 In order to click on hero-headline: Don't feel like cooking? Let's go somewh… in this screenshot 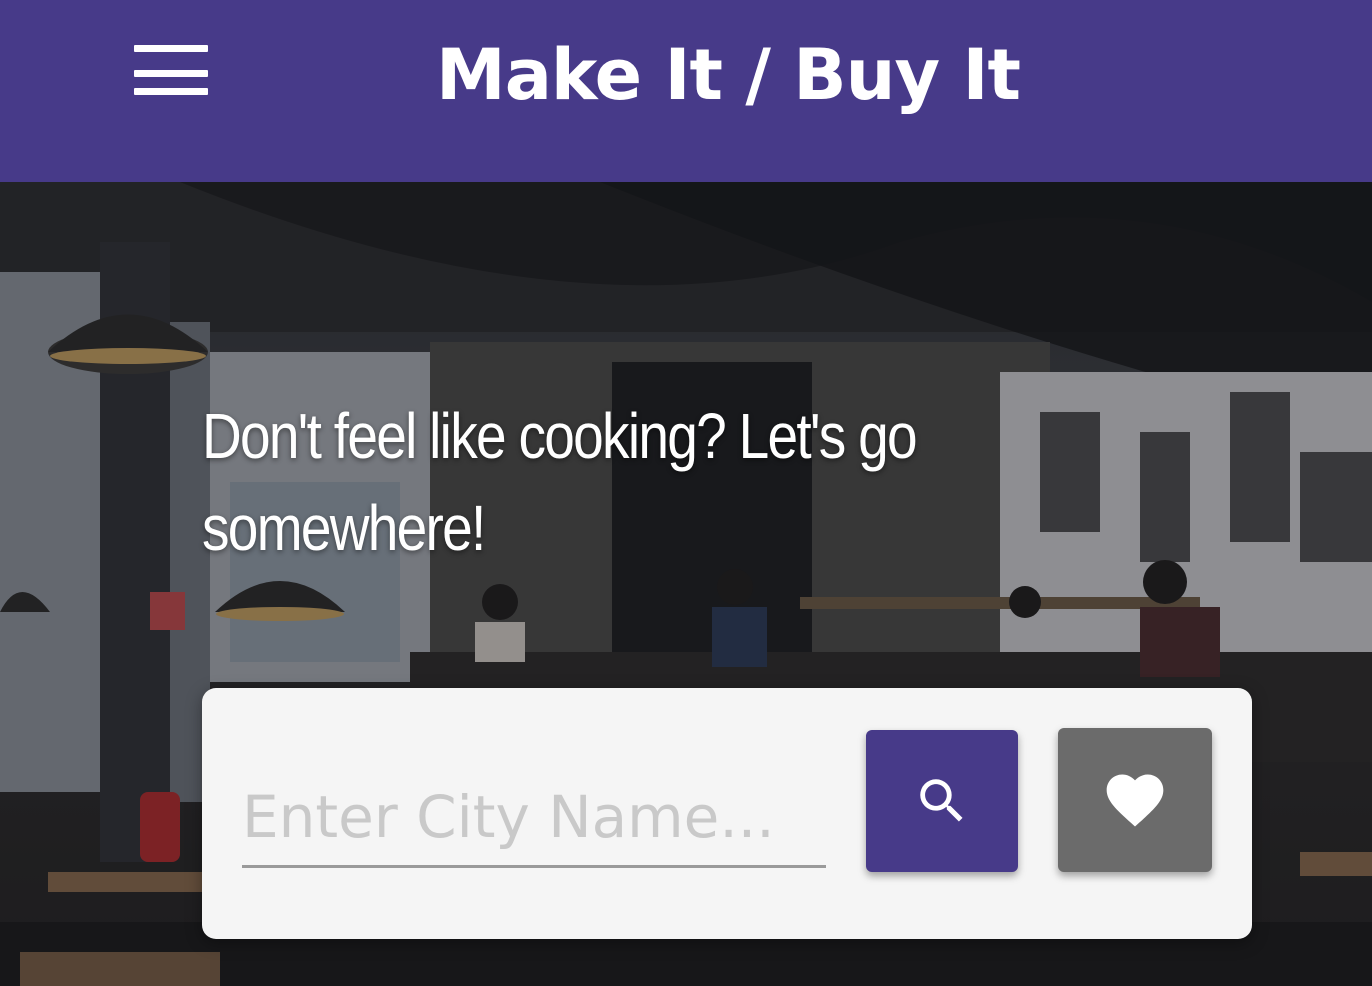, I will do `click(560, 482)`.